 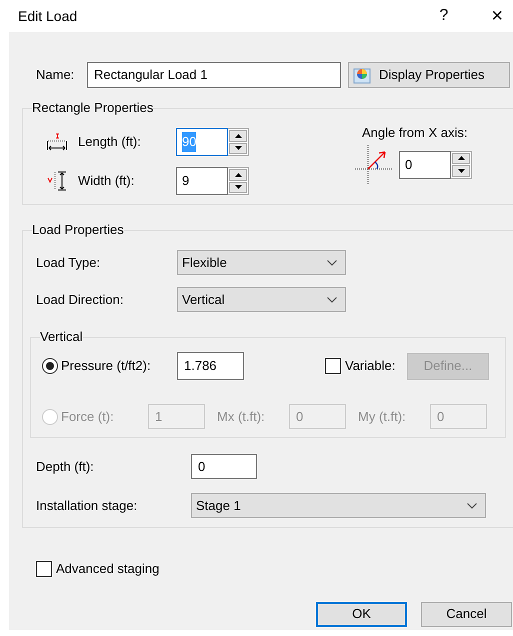 I want to click on number-field: 0, so click(x=425, y=164).